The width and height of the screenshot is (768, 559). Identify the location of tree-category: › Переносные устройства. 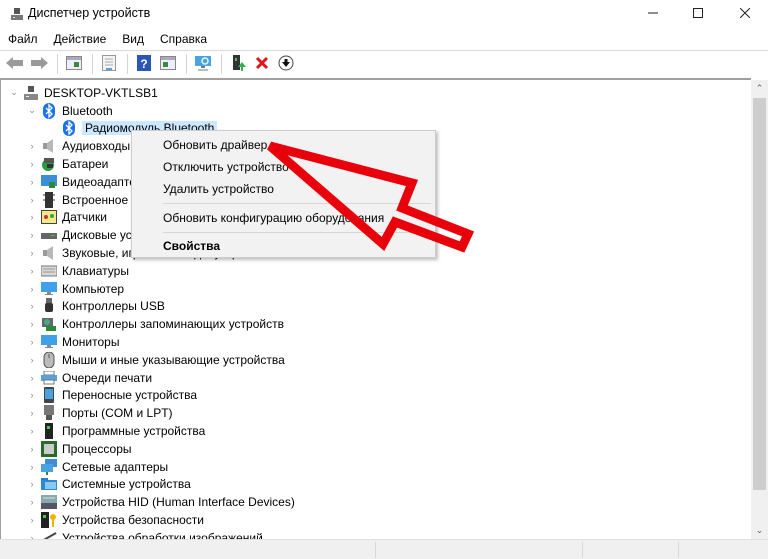
(368, 396).